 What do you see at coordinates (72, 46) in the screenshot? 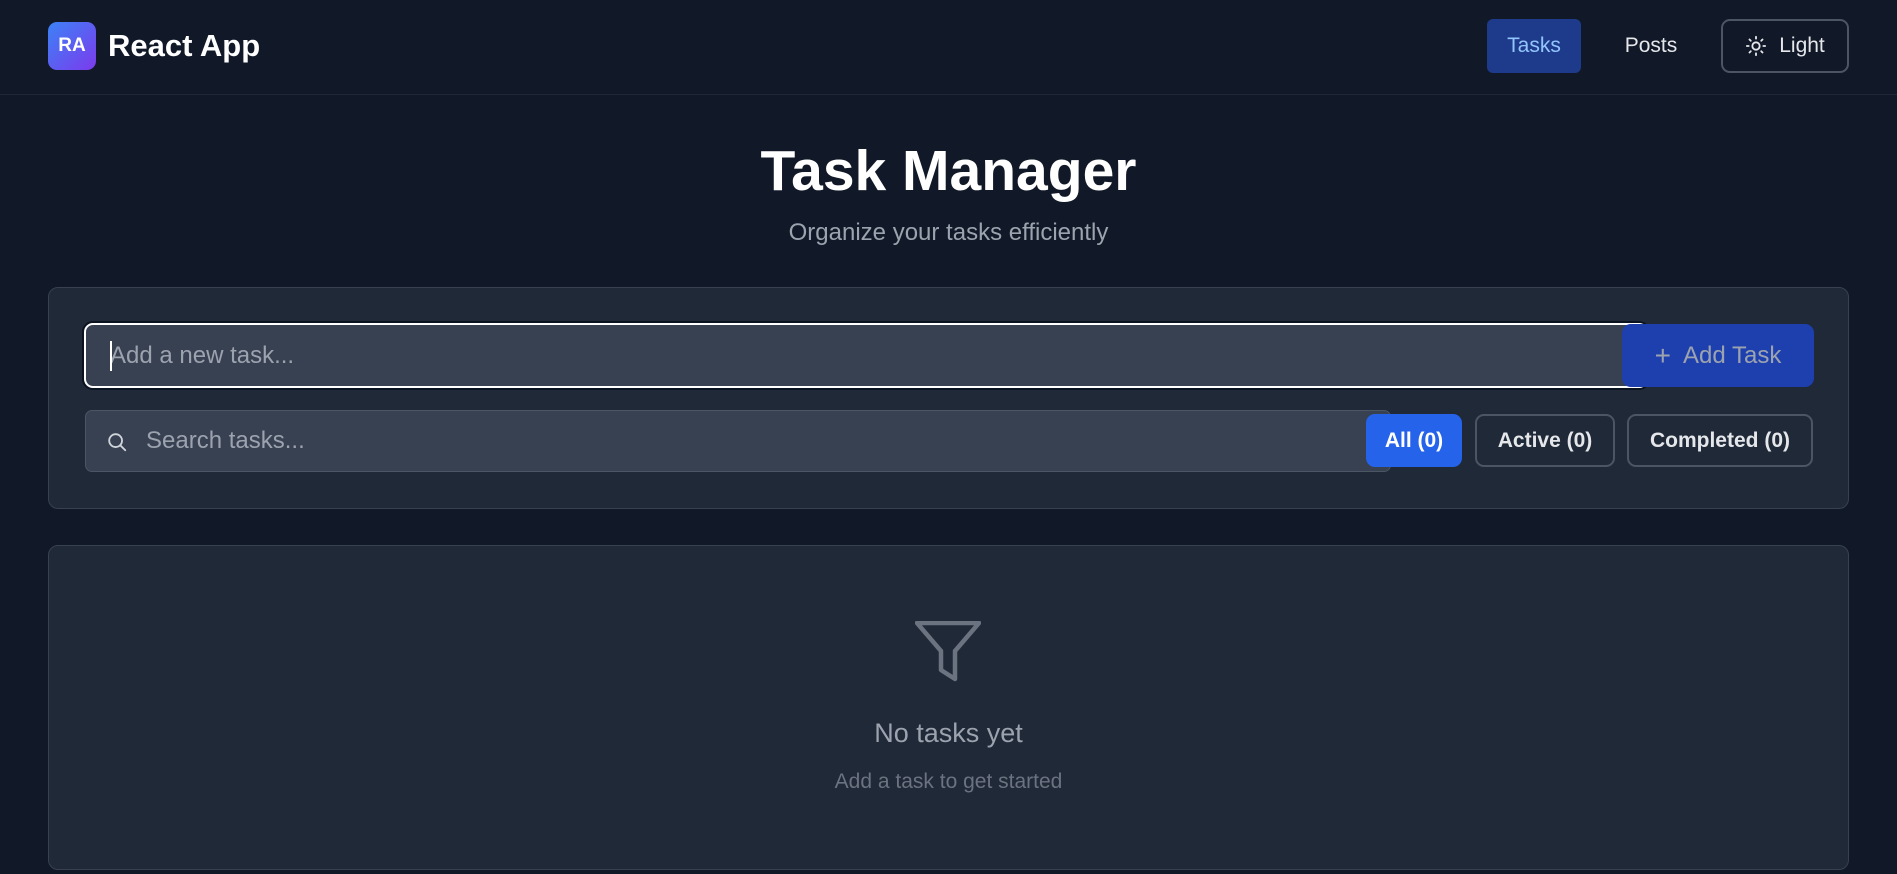
I see `app-logo: RA` at bounding box center [72, 46].